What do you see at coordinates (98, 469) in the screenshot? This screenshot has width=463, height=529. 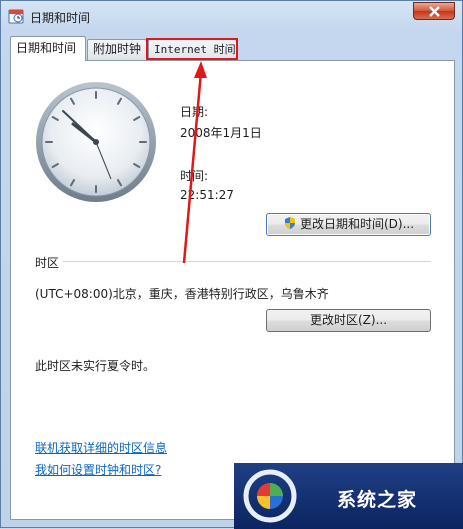 I see `help-link: 我如何设置时钟和时区?` at bounding box center [98, 469].